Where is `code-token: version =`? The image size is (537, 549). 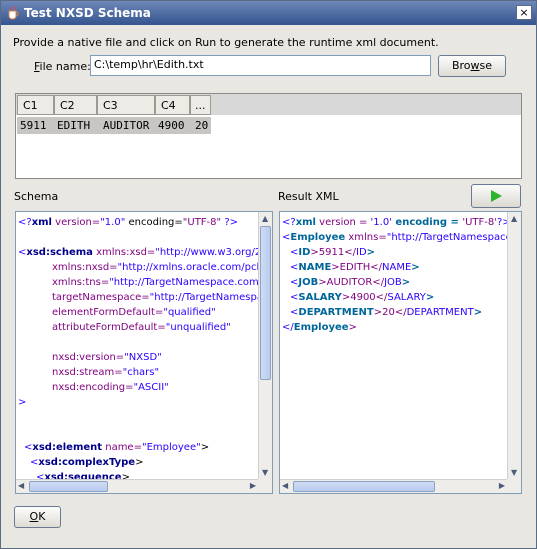
code-token: version = is located at coordinates (343, 222).